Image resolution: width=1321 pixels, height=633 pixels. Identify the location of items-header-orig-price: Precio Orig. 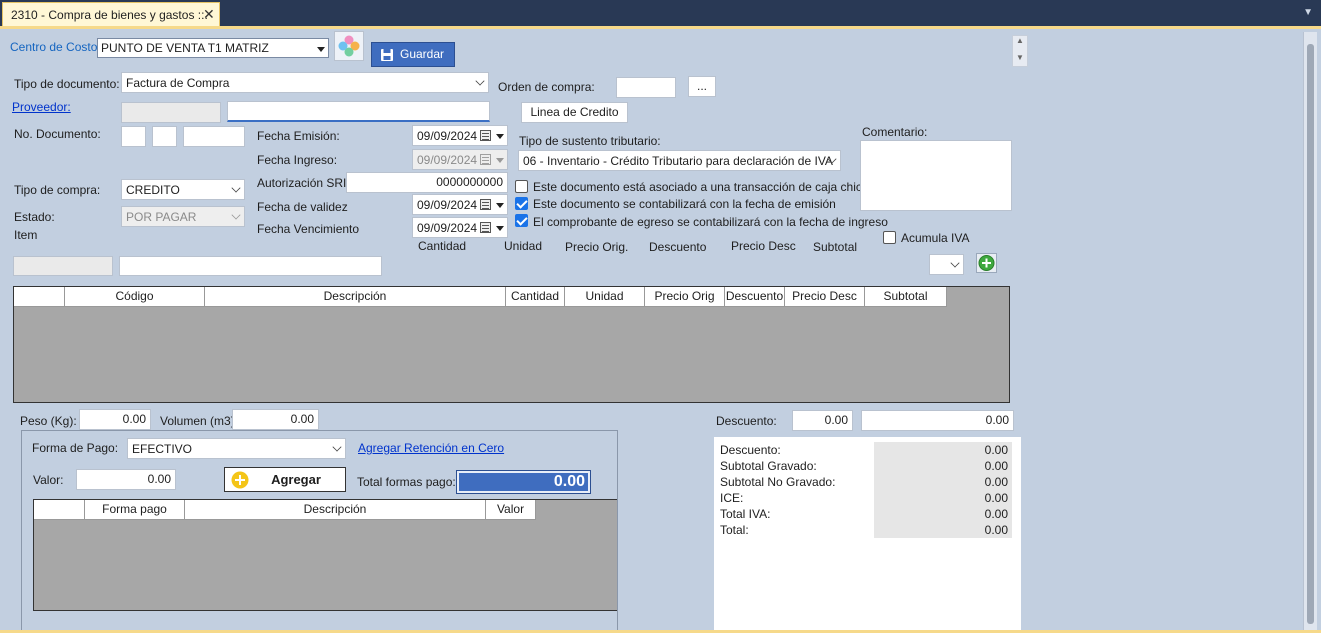
(685, 297).